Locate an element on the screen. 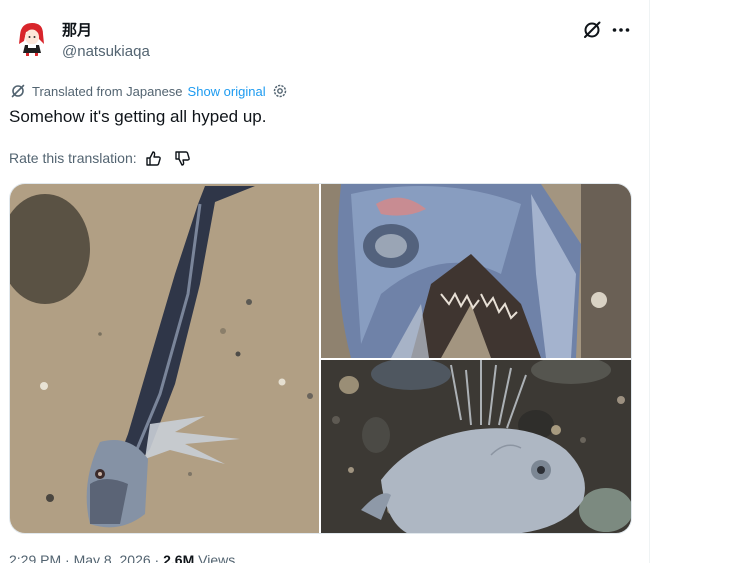 The width and height of the screenshot is (738, 563). grok-icon is located at coordinates (592, 30).